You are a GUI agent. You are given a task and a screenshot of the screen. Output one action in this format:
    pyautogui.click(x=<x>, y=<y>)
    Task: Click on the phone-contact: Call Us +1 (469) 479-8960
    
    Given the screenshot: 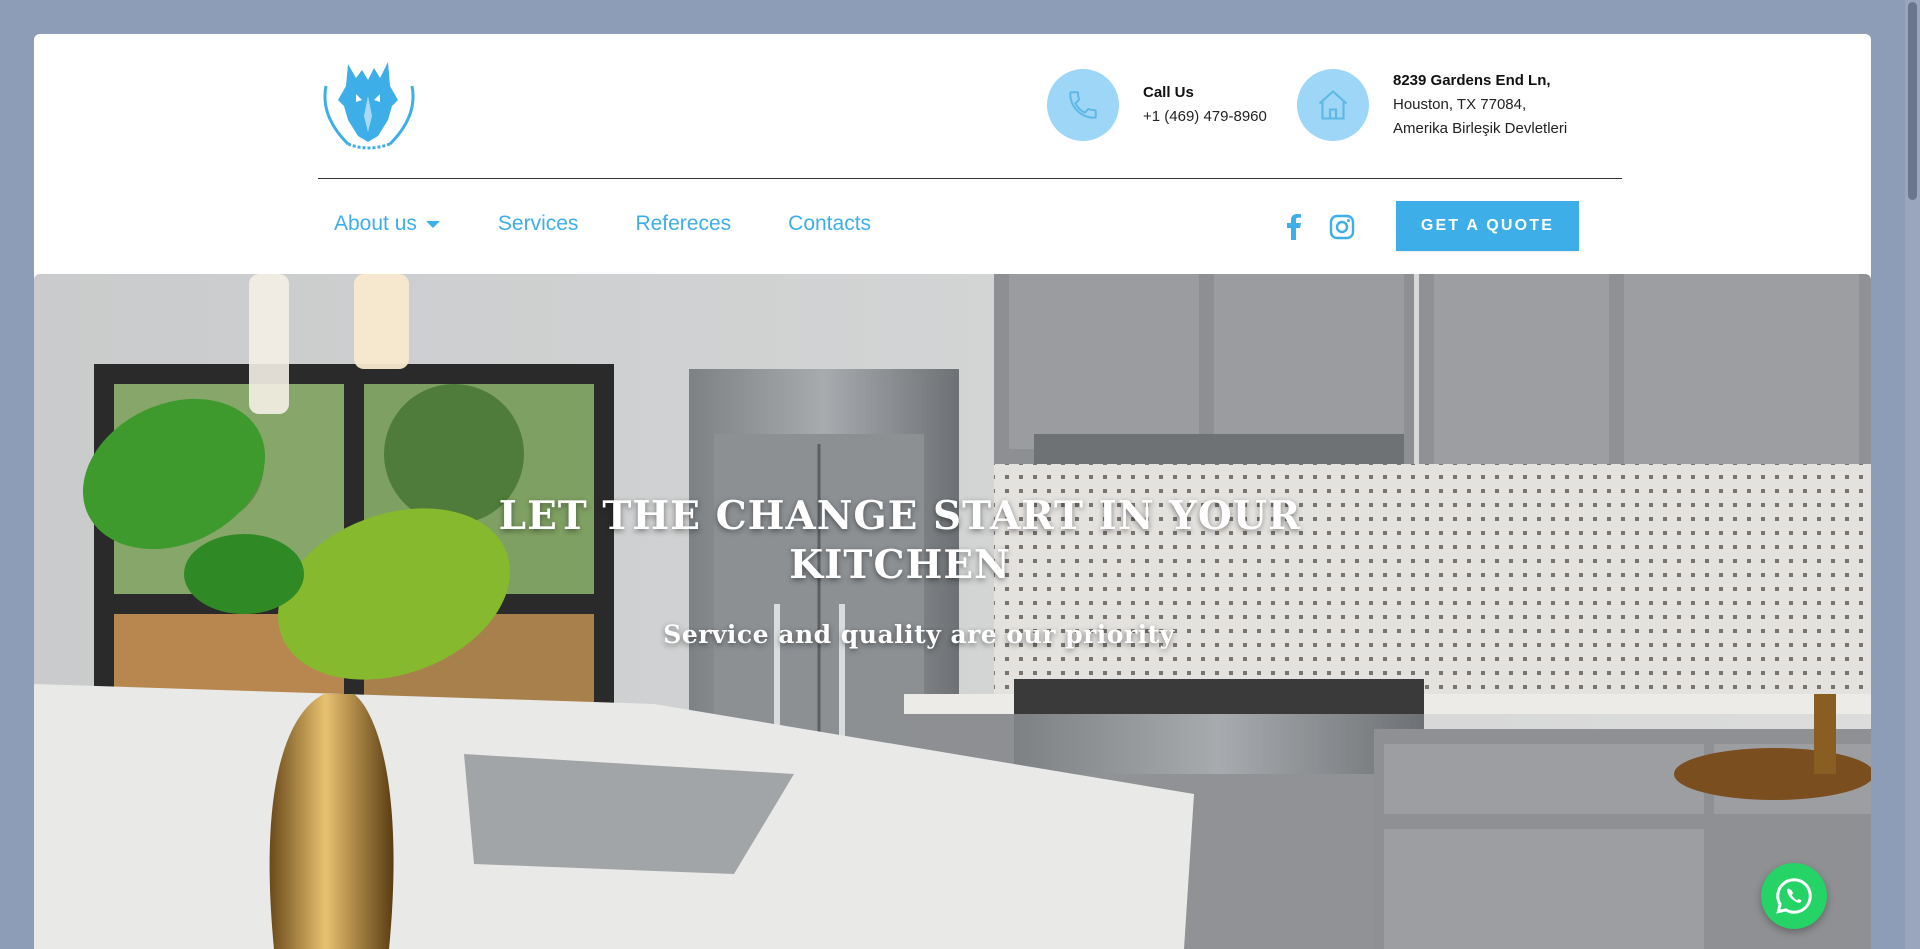 What is the action you would take?
    pyautogui.click(x=1157, y=105)
    